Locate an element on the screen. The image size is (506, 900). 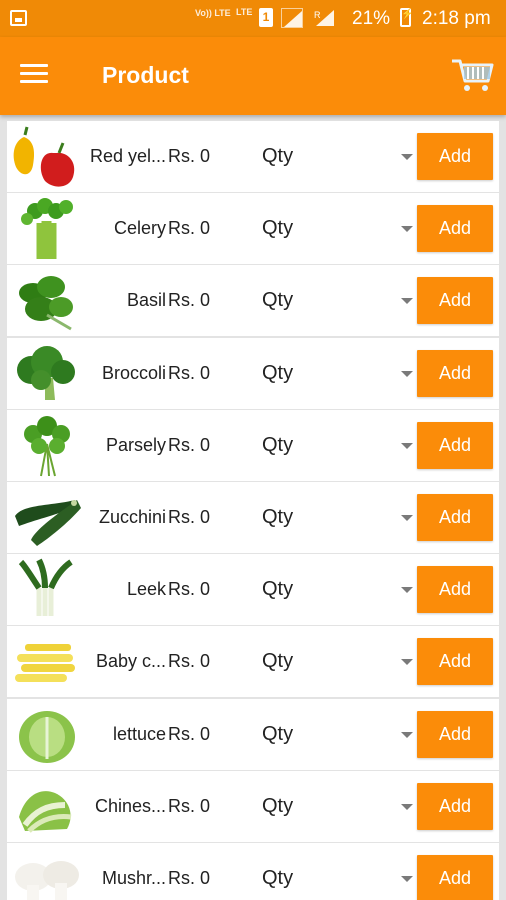
status-bar: Vo)) LTE LTE 1 R 21% 2:18 pm is located at coordinates (253, 18).